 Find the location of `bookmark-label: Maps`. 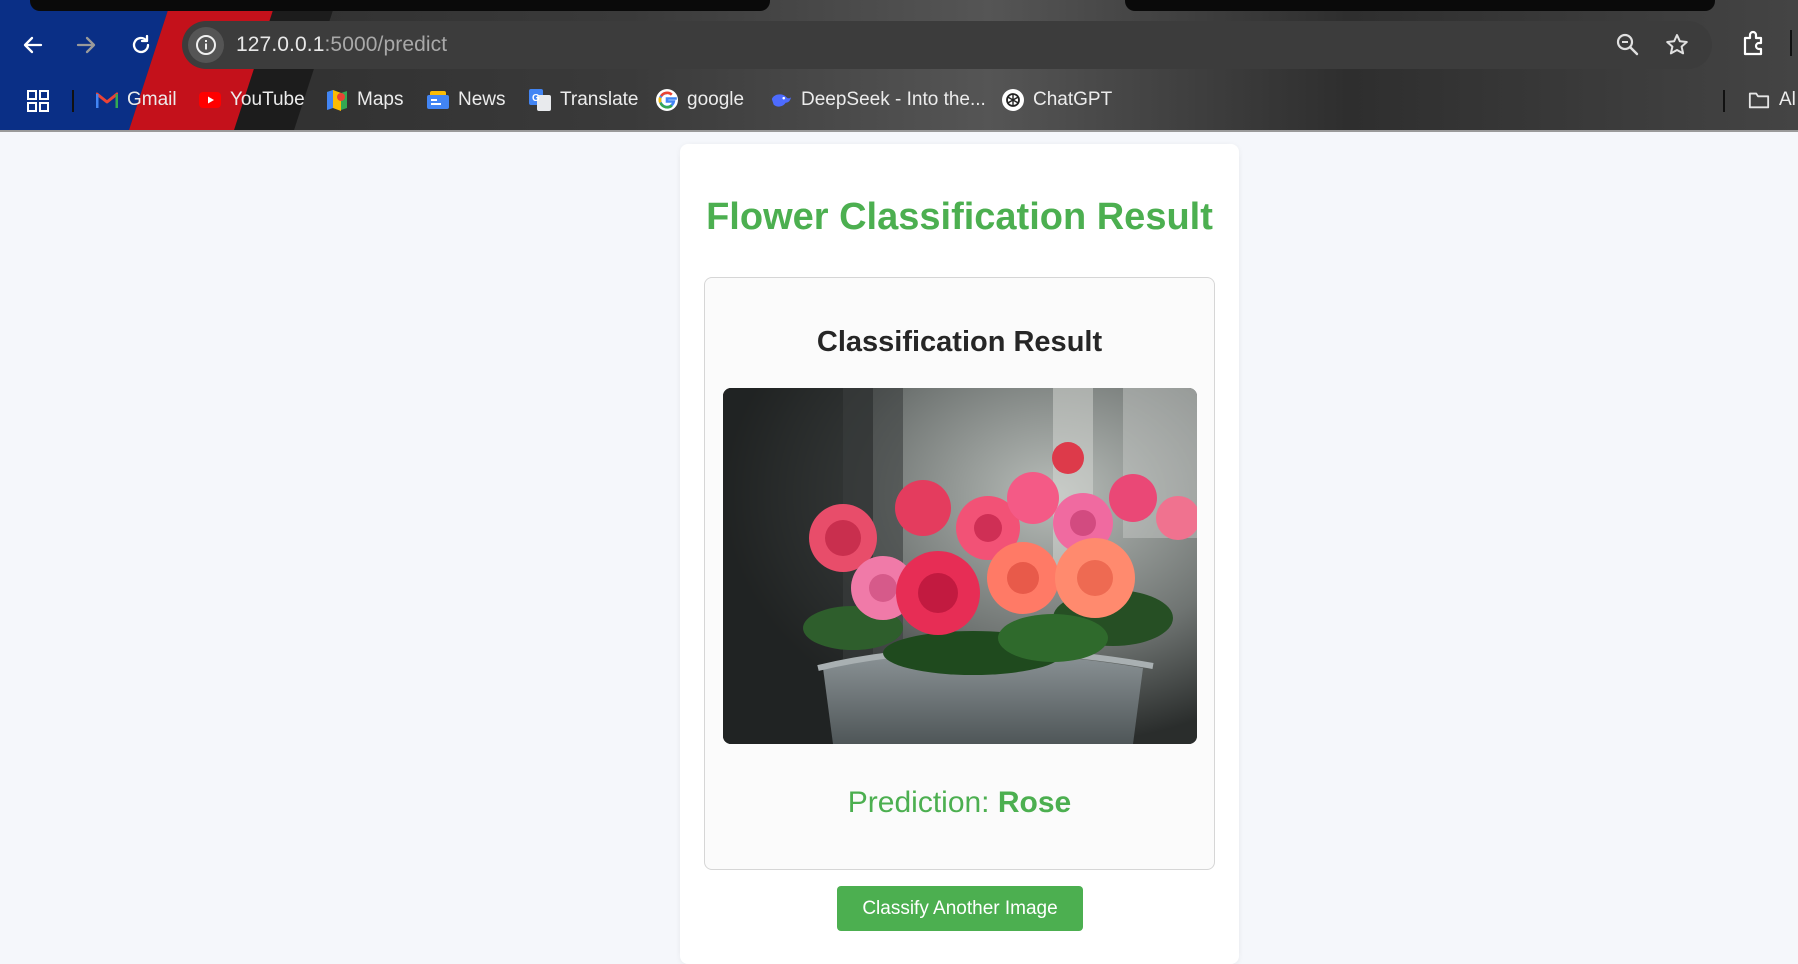

bookmark-label: Maps is located at coordinates (380, 99).